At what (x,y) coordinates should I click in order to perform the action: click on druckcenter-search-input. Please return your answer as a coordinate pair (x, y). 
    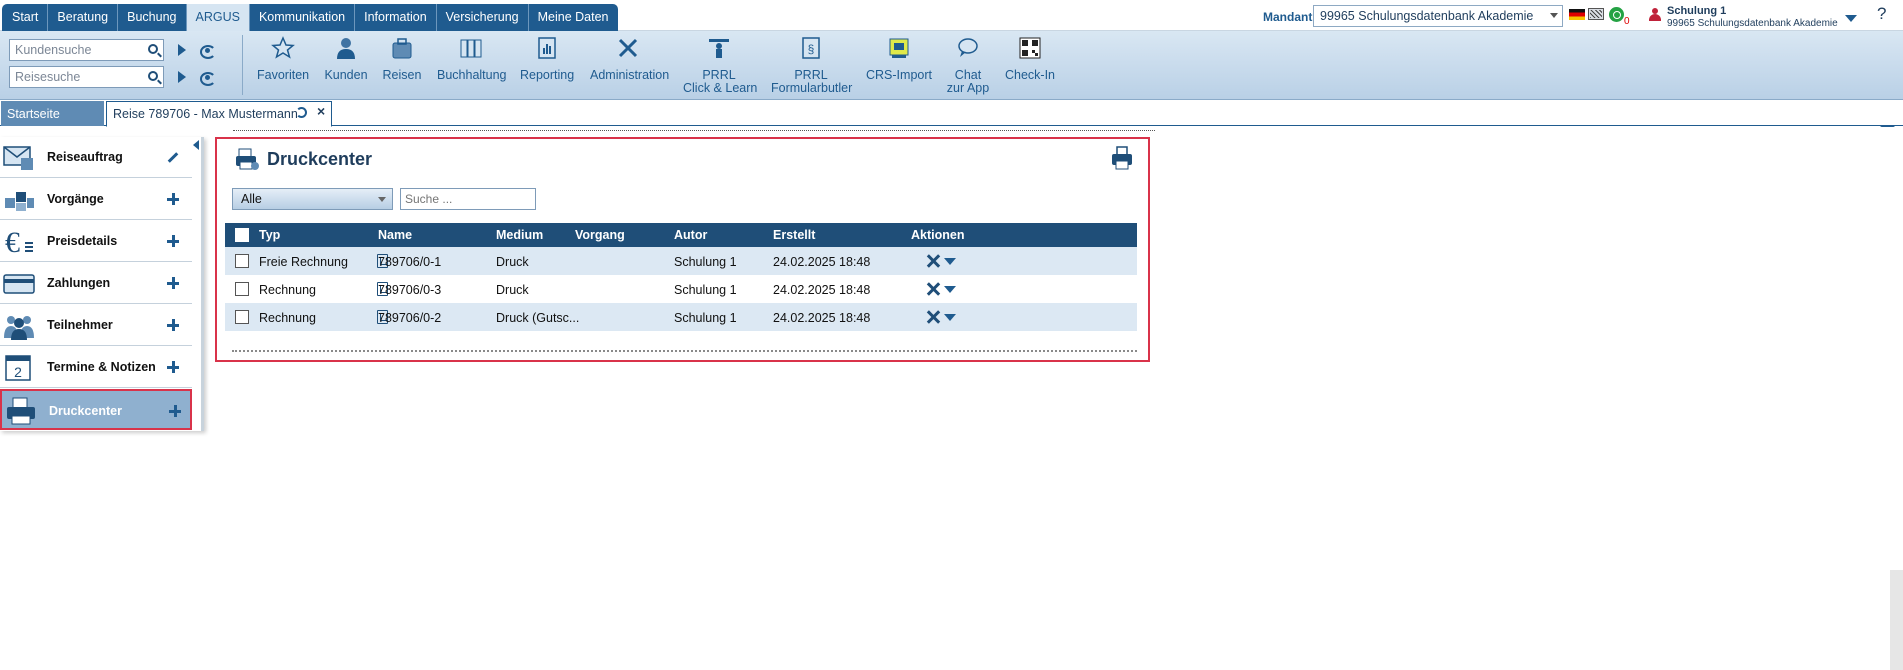
    Looking at the image, I should click on (468, 199).